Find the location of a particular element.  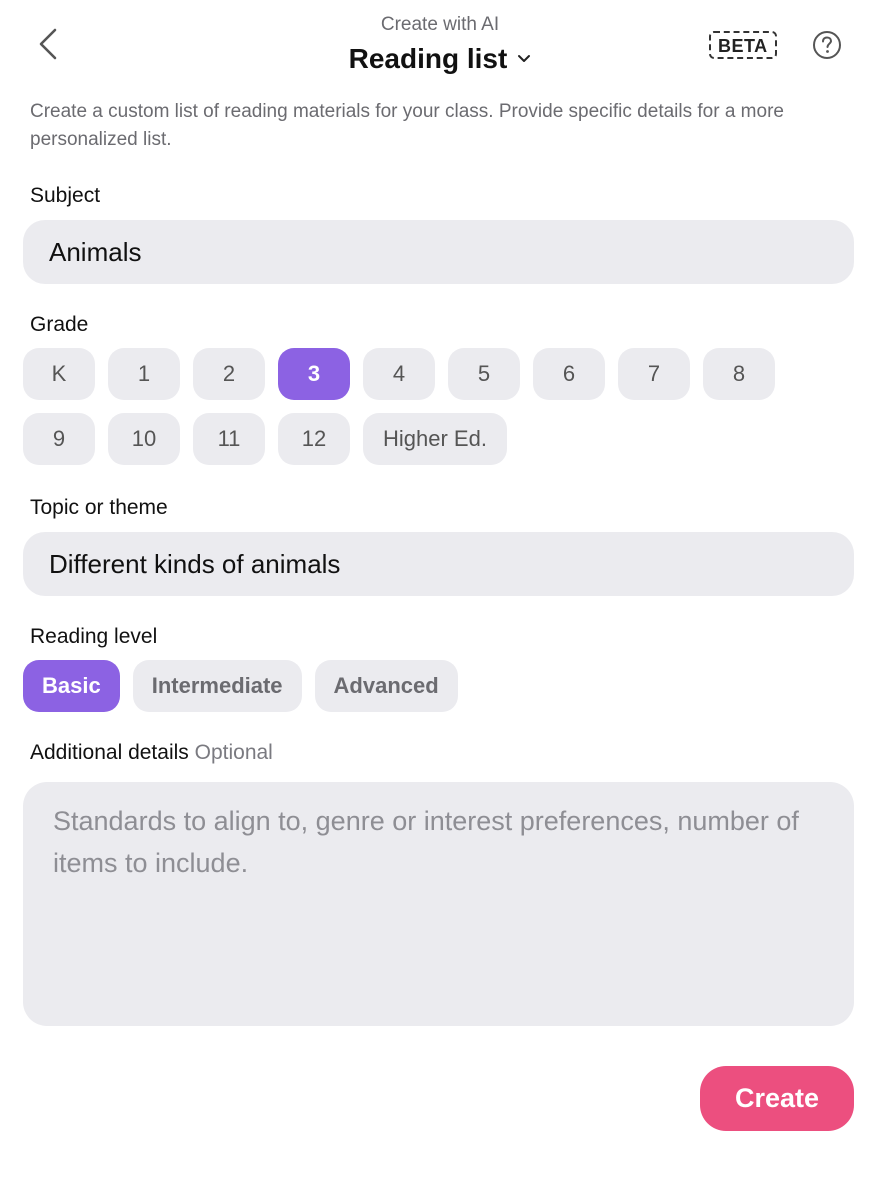

additional-details-label: Additional details Optional is located at coordinates (455, 753).